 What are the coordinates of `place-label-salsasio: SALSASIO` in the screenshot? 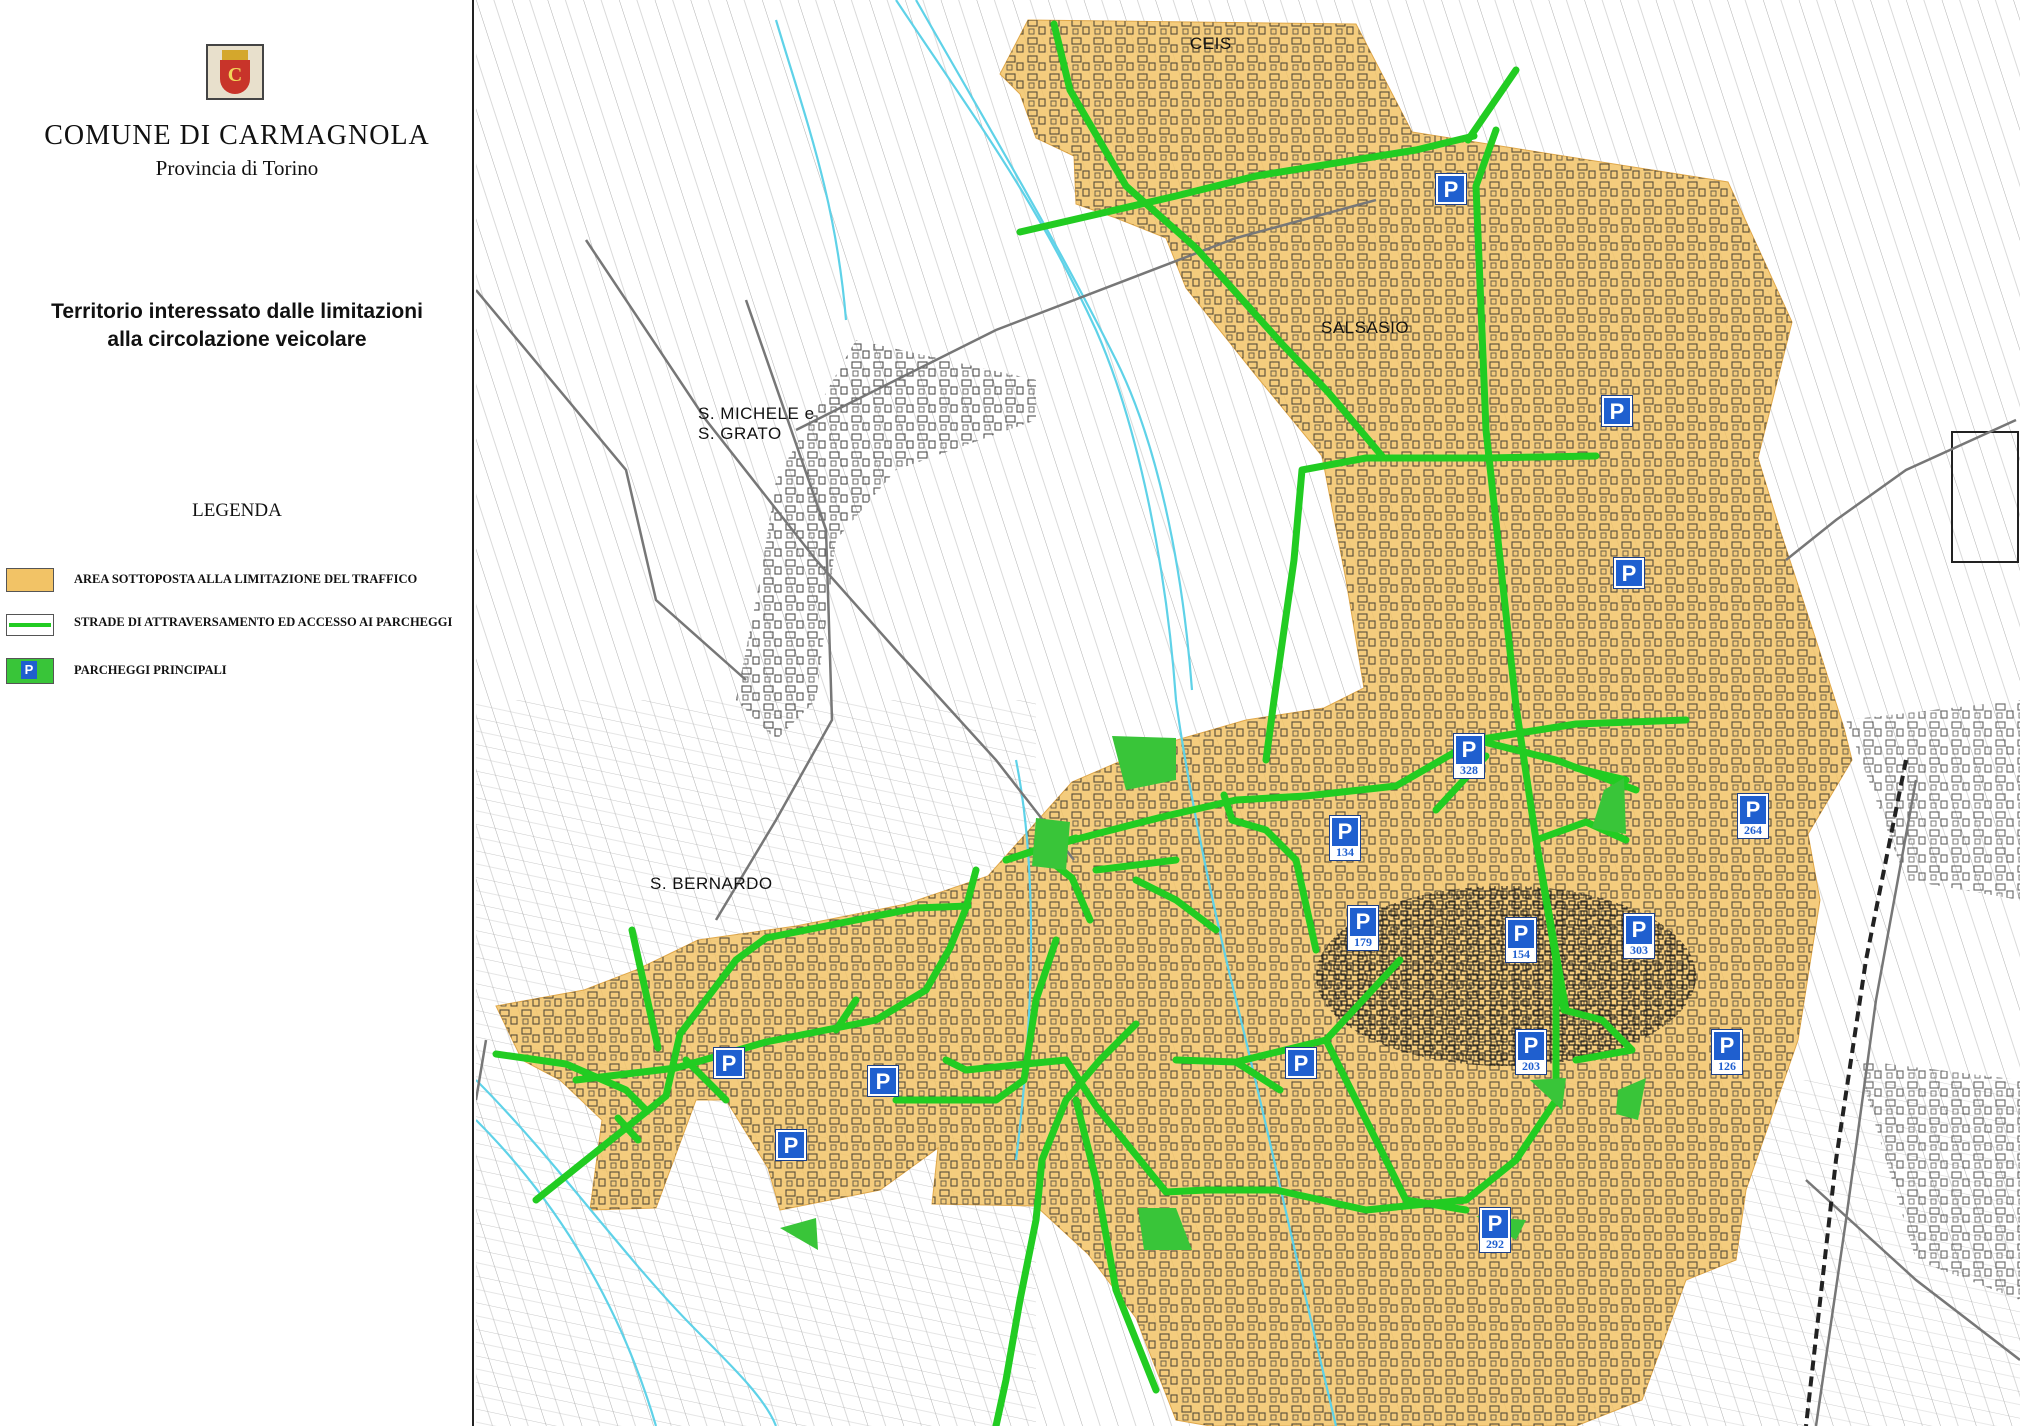 It's located at (1365, 327).